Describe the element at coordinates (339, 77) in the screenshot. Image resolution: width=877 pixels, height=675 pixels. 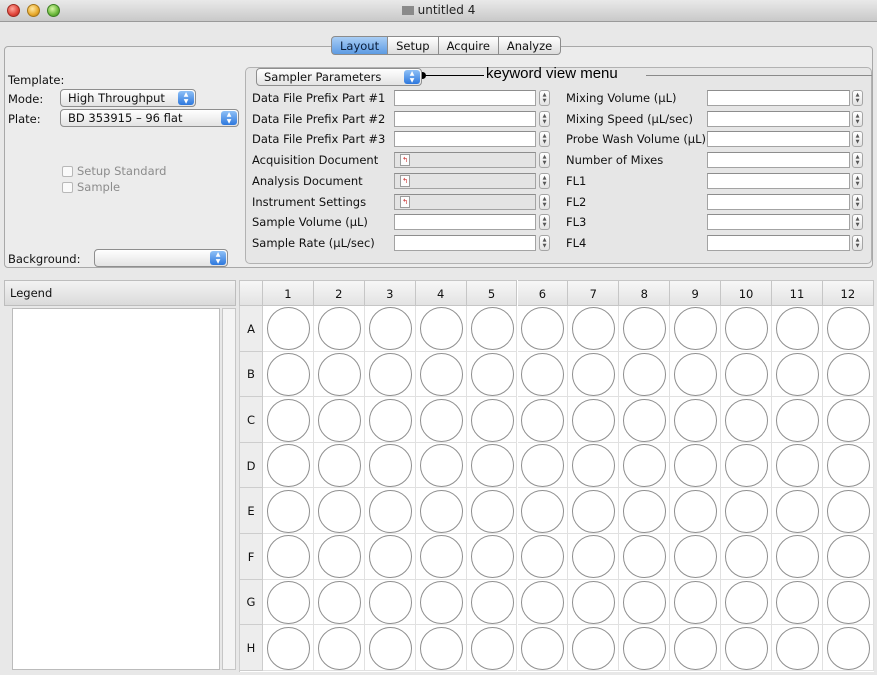
I see `keyword-view-menu: Sampler Parameters ▲ ▼` at that location.